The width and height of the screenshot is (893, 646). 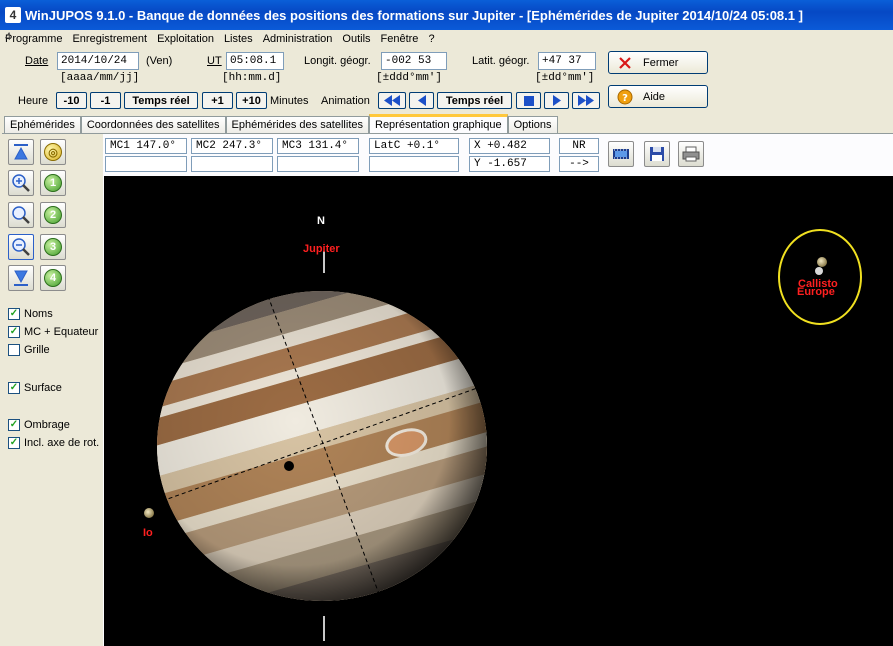 I want to click on rewind-button, so click(x=421, y=100).